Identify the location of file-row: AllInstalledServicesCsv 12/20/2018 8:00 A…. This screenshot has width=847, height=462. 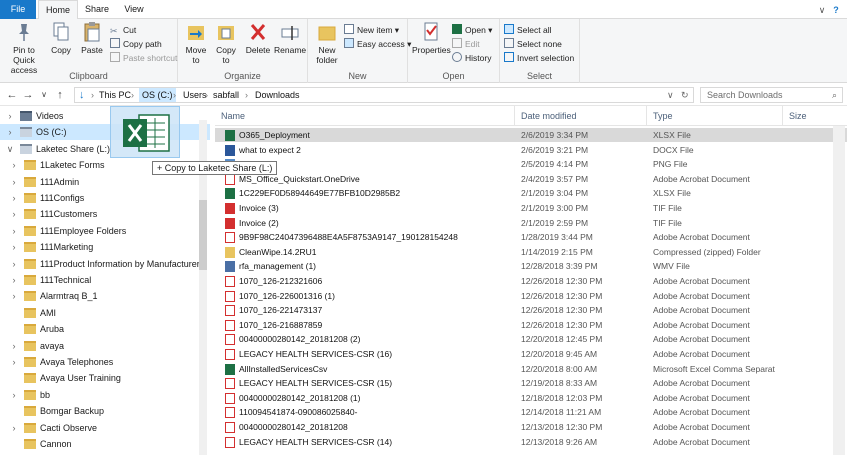
(531, 369).